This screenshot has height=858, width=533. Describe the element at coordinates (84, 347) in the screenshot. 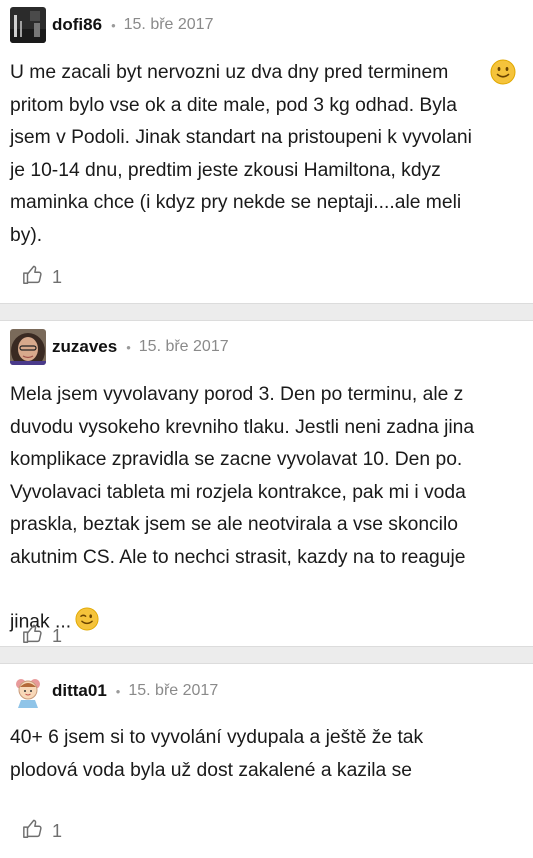

I see `username: zuzaves` at that location.